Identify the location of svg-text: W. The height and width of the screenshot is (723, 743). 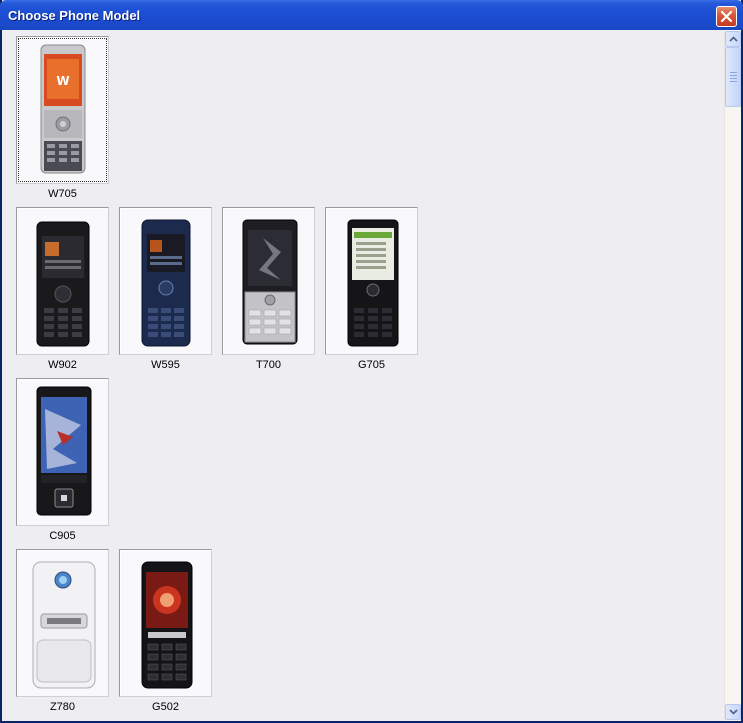
(62, 81).